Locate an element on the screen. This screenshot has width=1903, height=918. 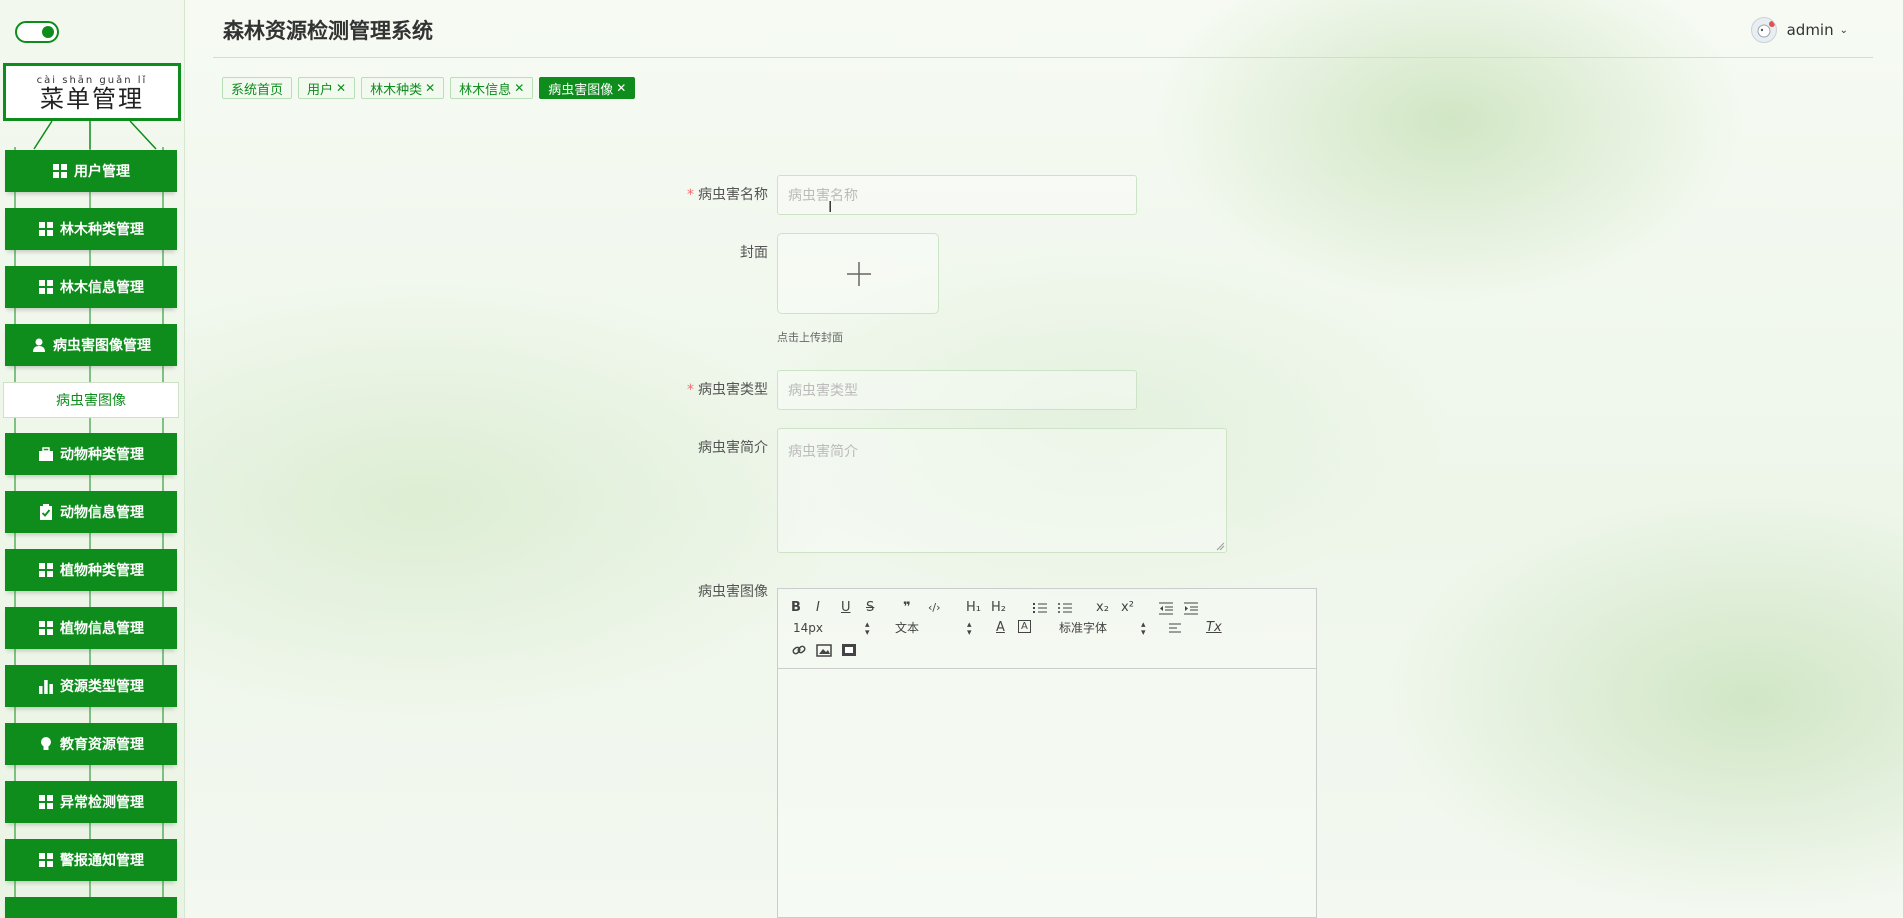
sidebar-item-plant-info: 植物信息管理 is located at coordinates (91, 628).